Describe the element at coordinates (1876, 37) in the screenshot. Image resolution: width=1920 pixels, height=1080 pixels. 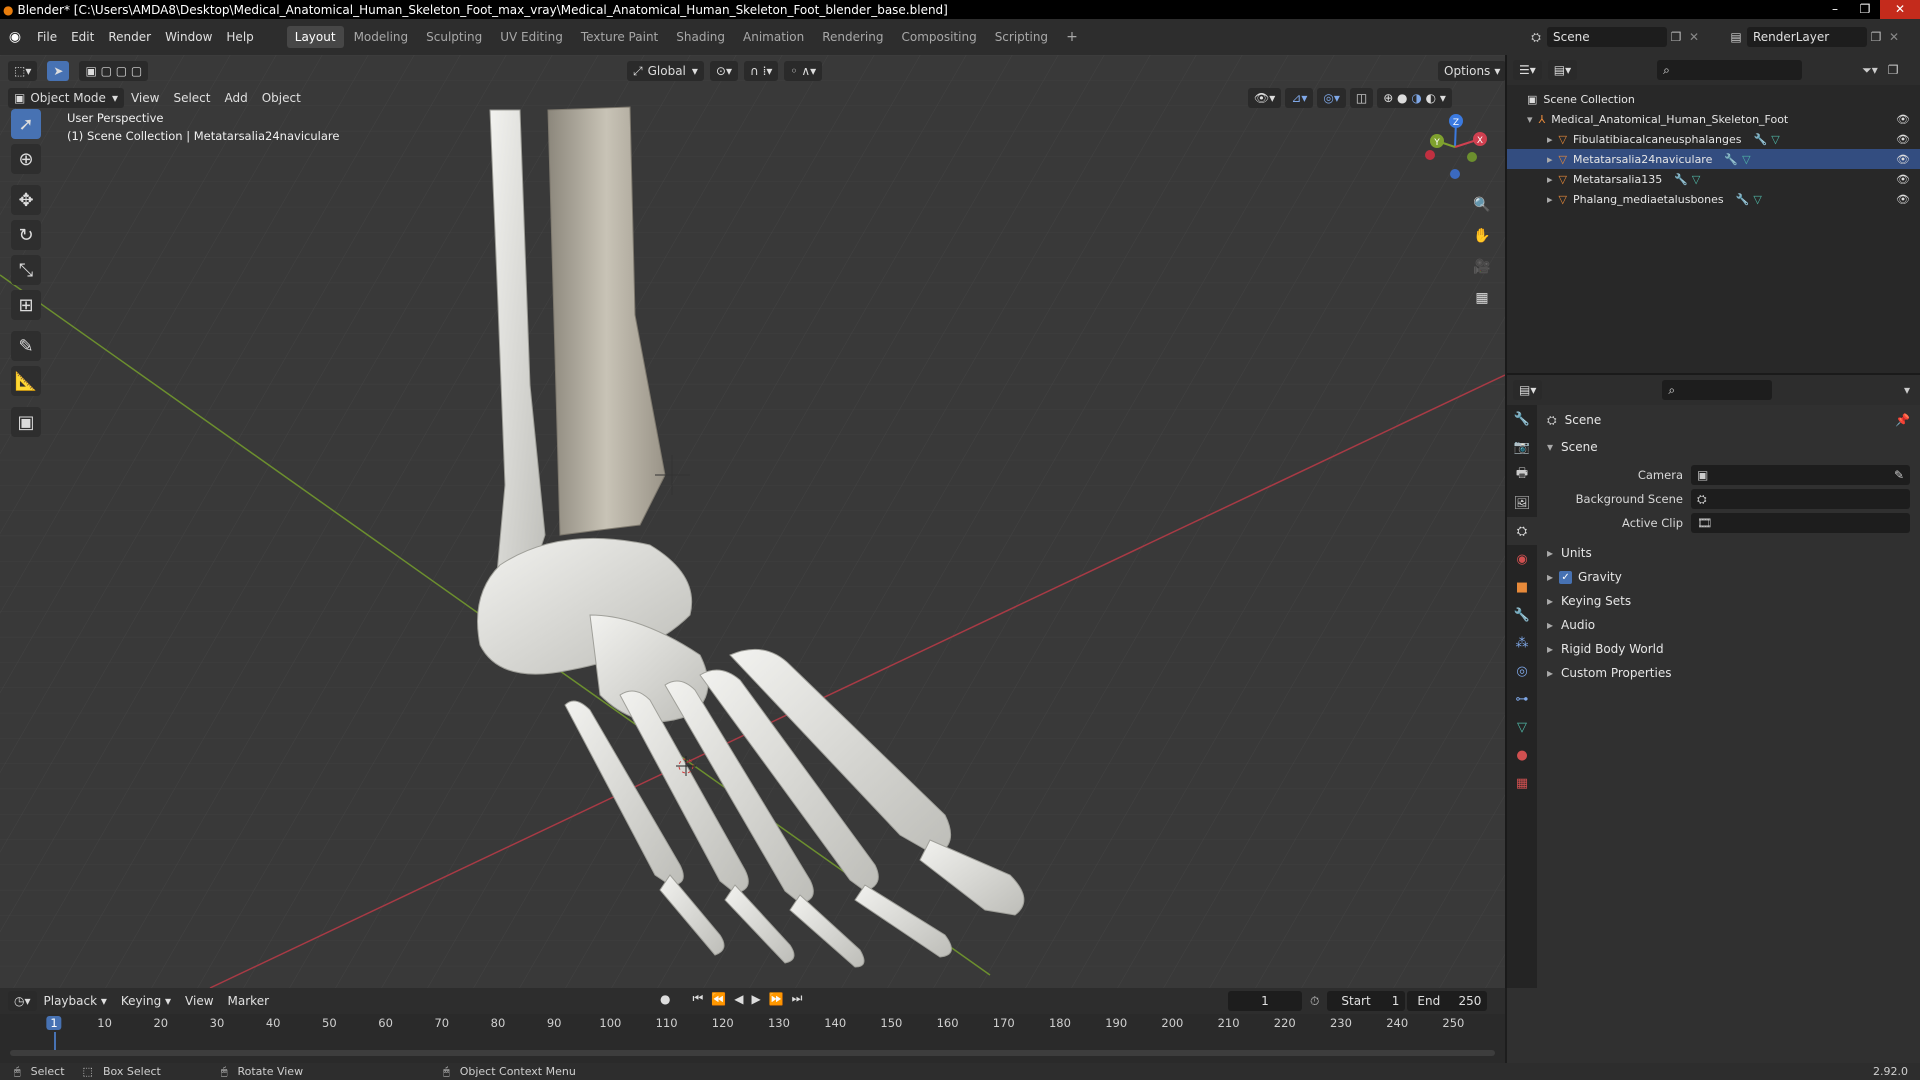
I see `new-renderlayer-icon: ❐` at that location.